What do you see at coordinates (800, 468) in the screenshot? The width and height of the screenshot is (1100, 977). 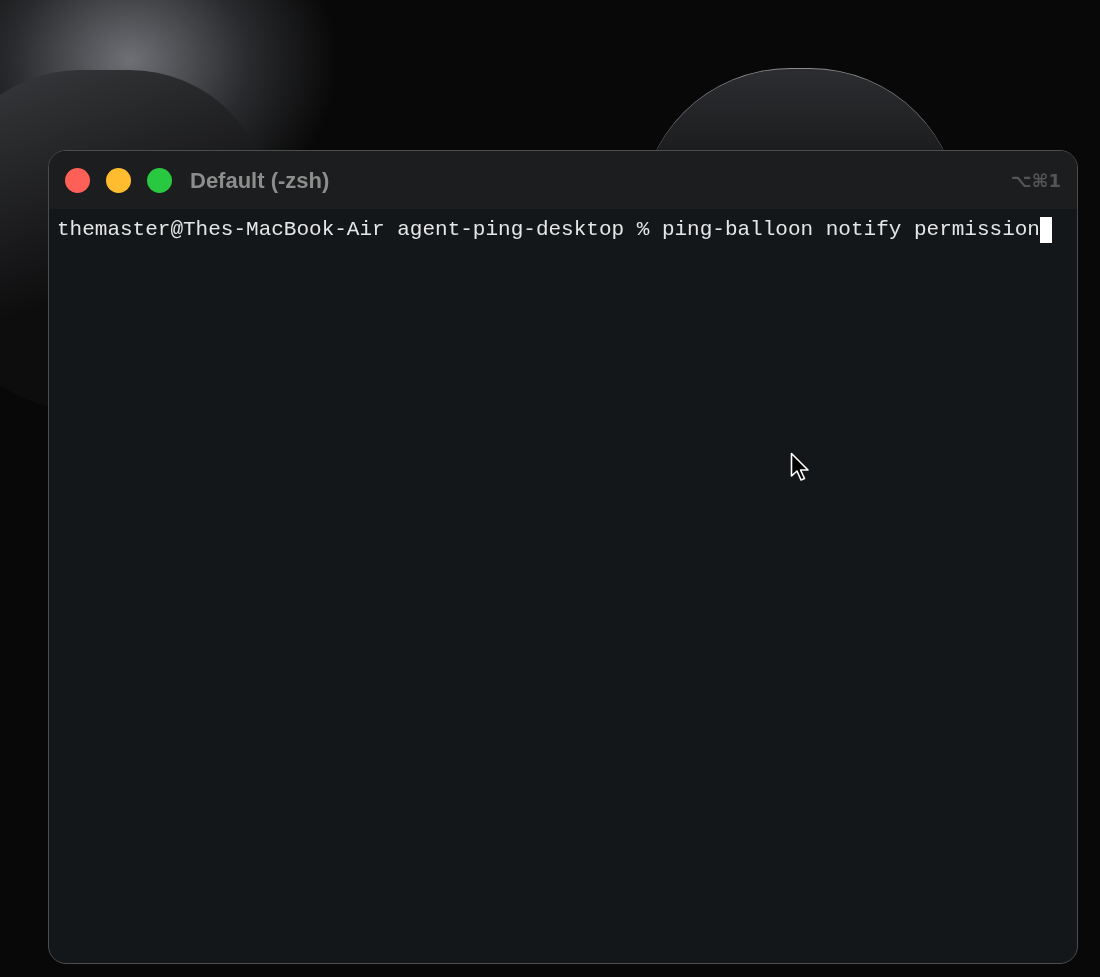 I see `mouse-pointer-icon` at bounding box center [800, 468].